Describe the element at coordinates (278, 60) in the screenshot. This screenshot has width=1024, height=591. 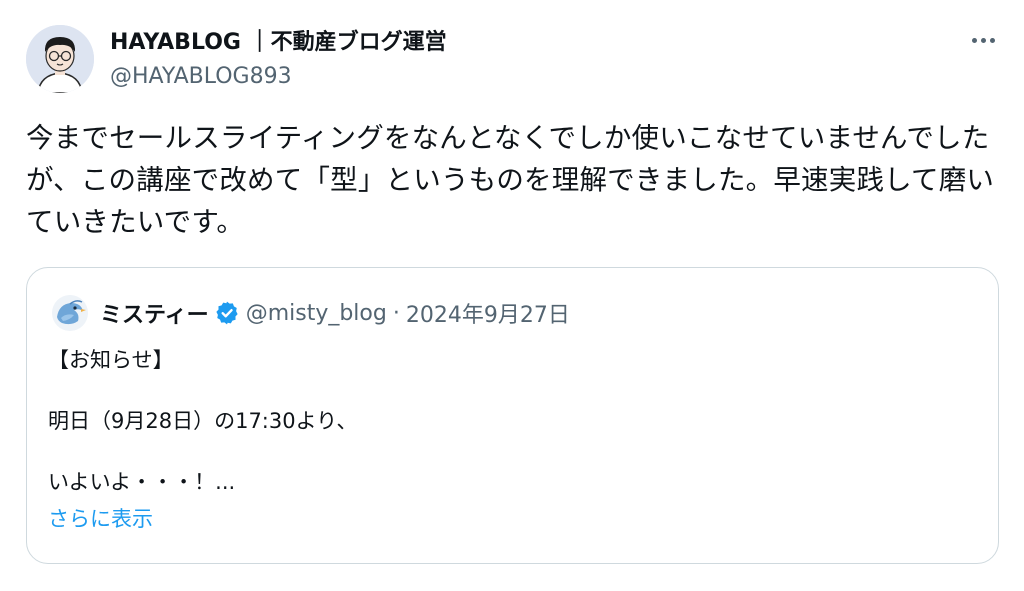
I see `author-block: HAYABLOG ｜不動産ブログ運営 @HAYABLOG893` at that location.